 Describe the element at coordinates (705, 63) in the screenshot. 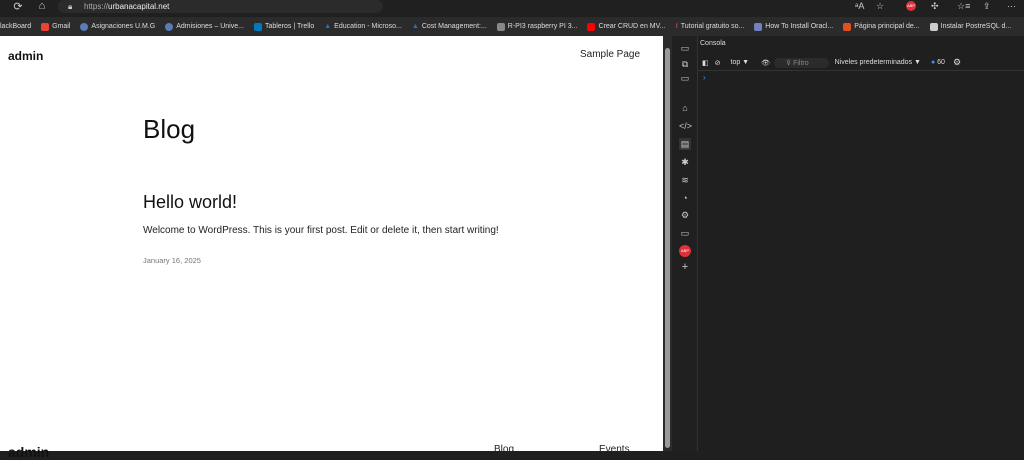

I see `sidebar-toggle-icon: ◧` at that location.